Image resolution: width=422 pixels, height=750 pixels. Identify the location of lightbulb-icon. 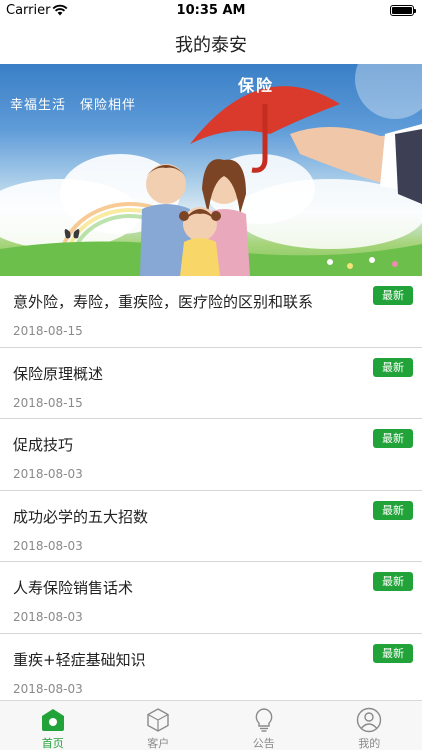
(264, 720).